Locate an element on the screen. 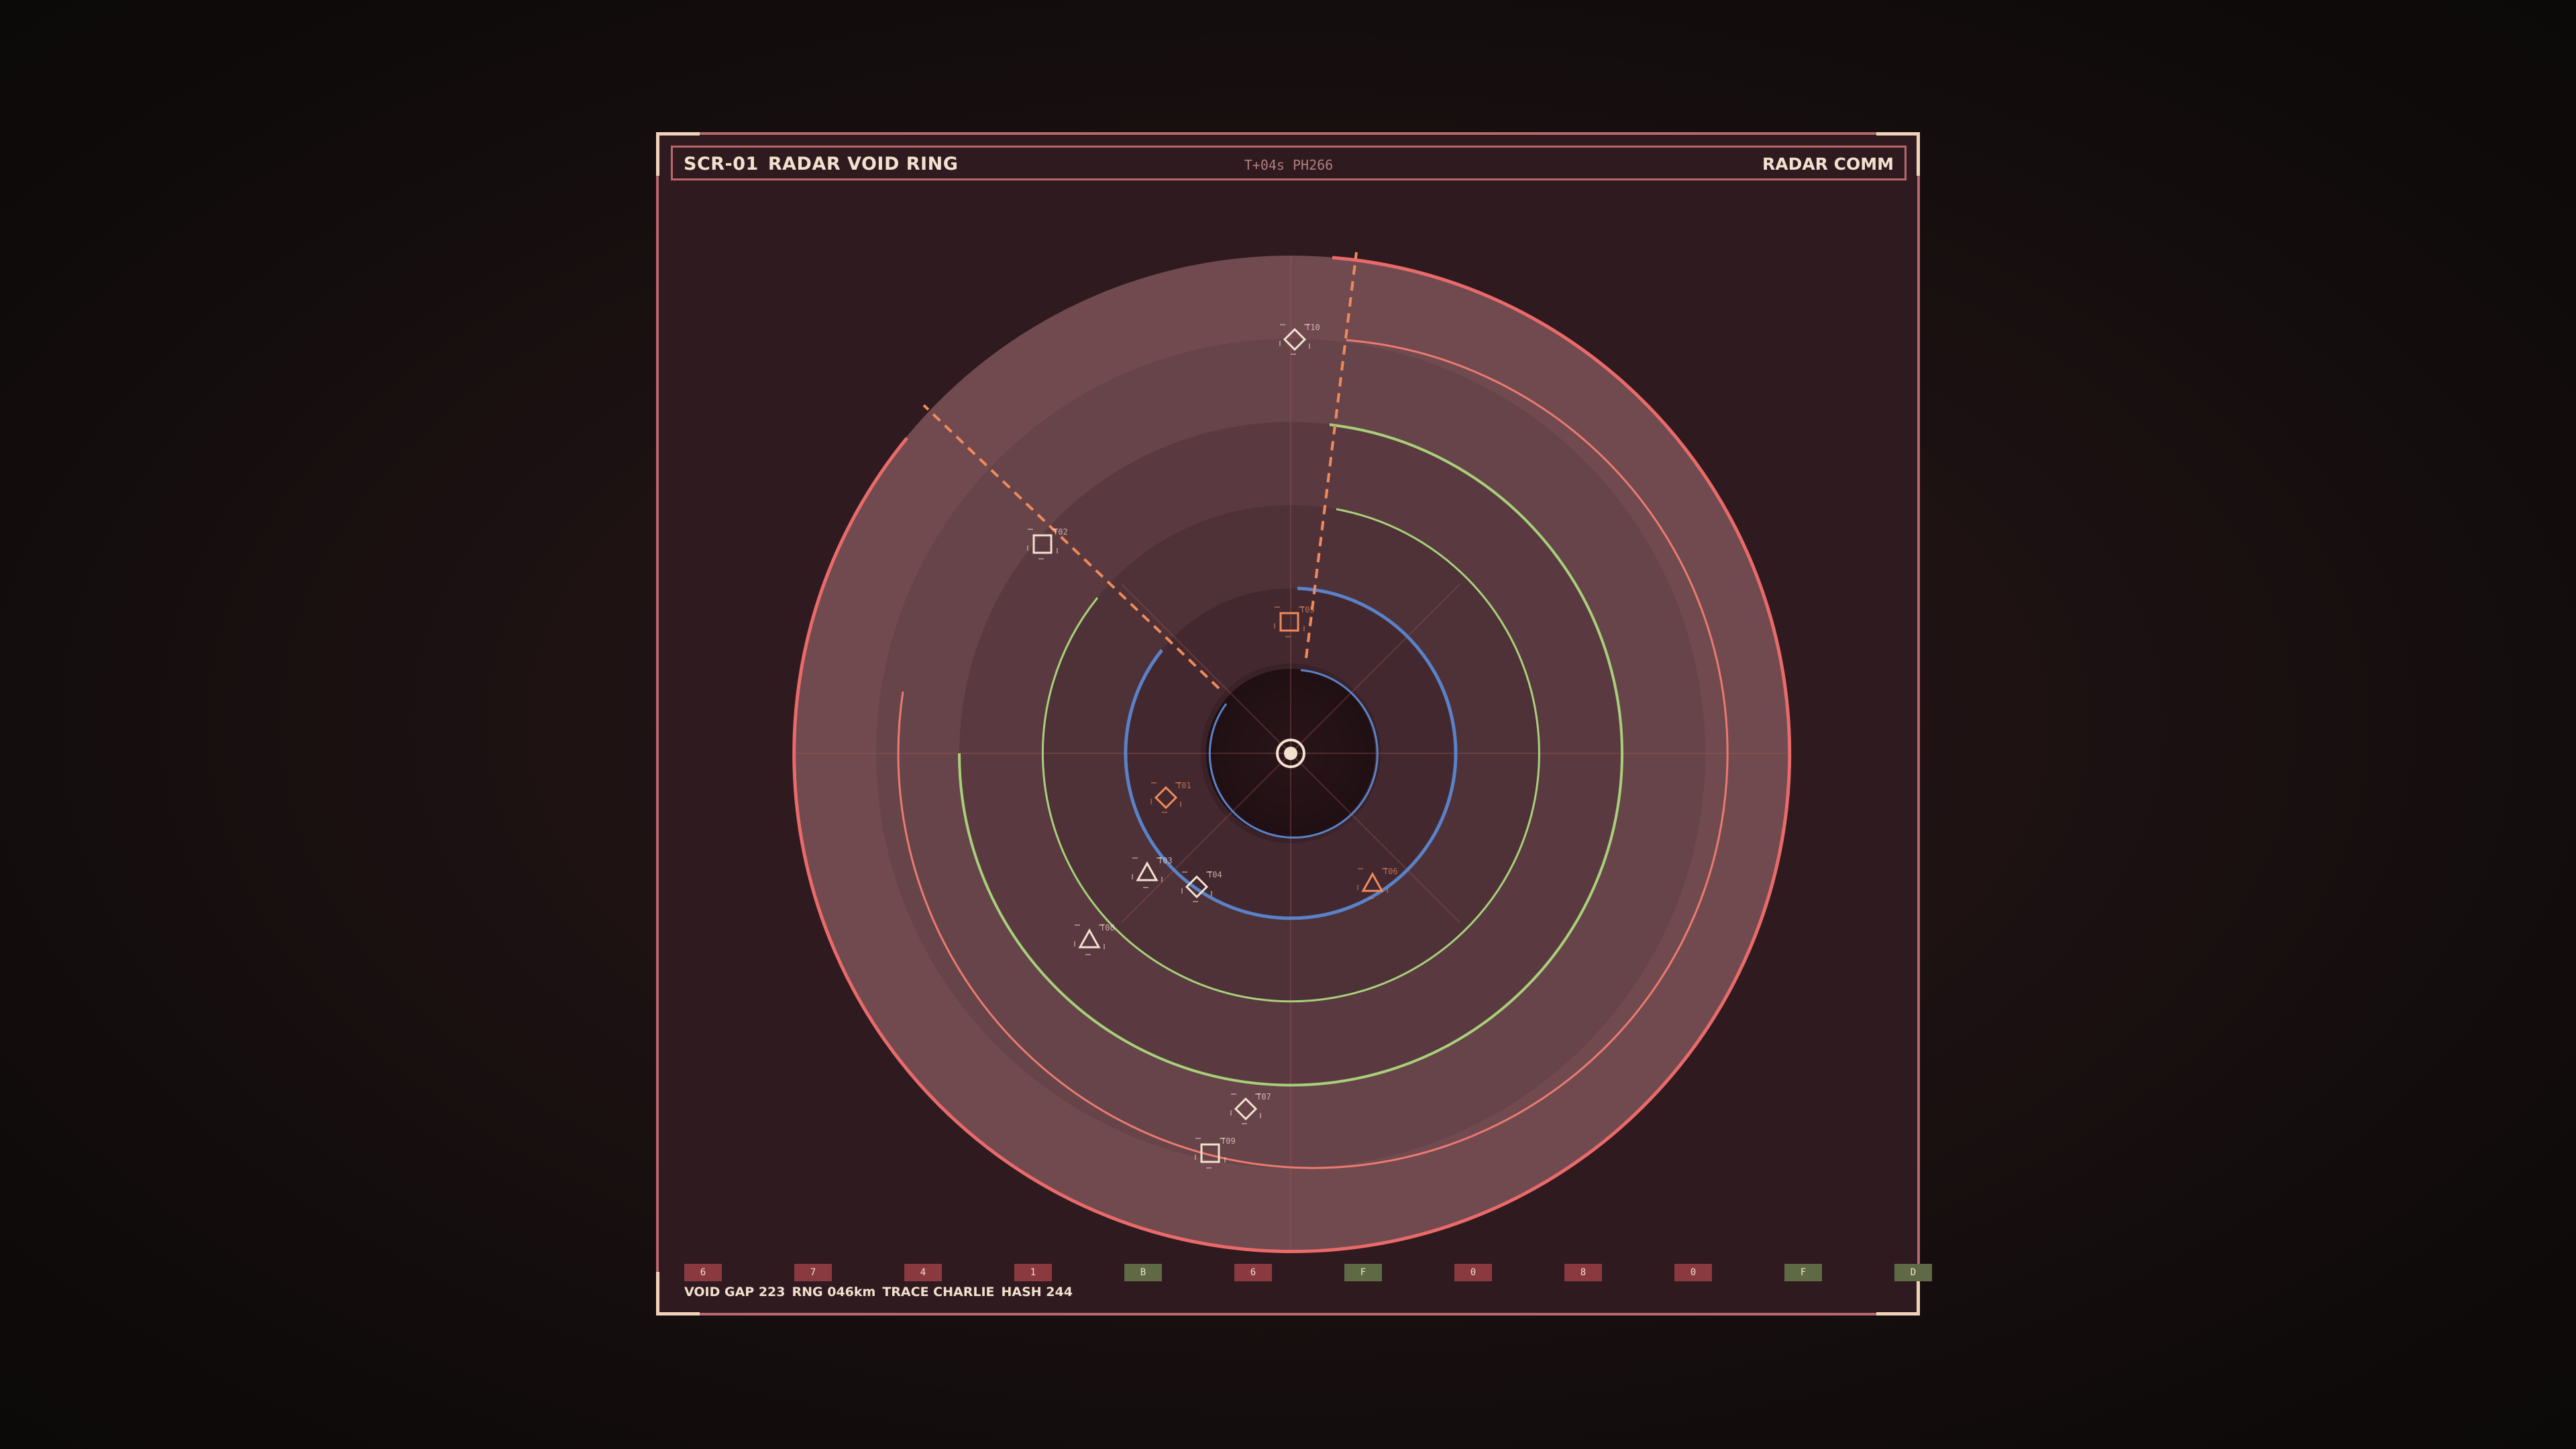 Image resolution: width=2576 pixels, height=1449 pixels. legend-chip: 4 is located at coordinates (923, 1272).